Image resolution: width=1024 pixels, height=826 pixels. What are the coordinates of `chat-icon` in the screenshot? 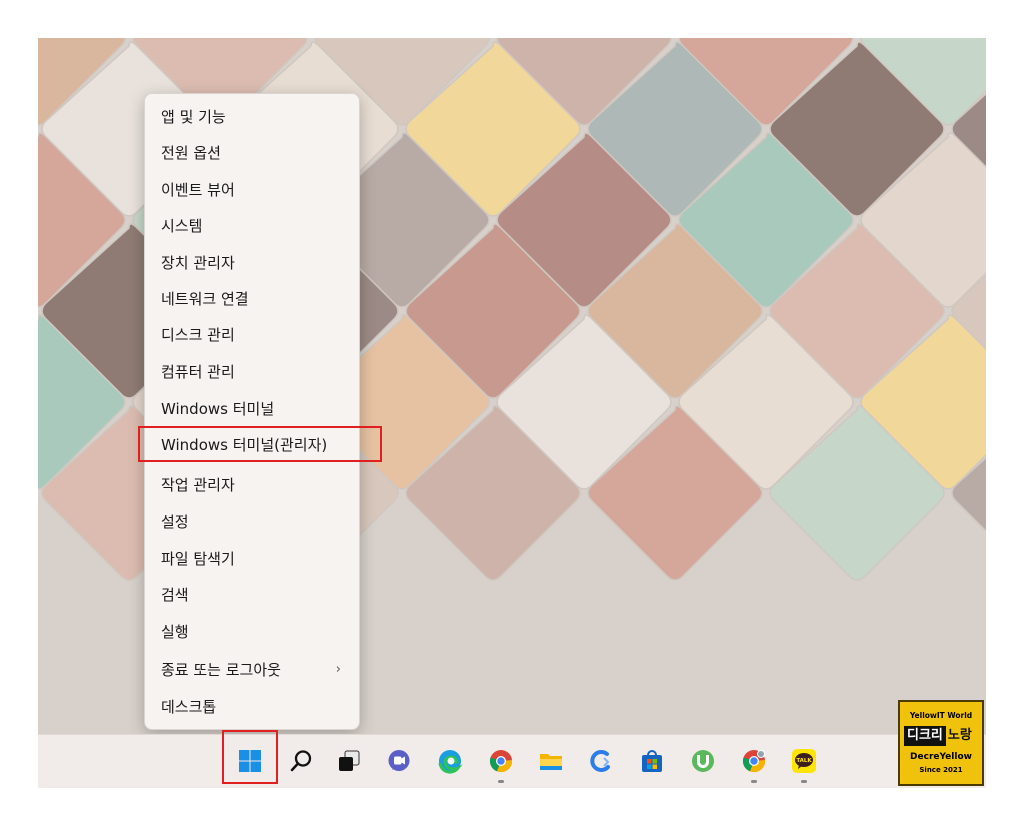 It's located at (399, 761).